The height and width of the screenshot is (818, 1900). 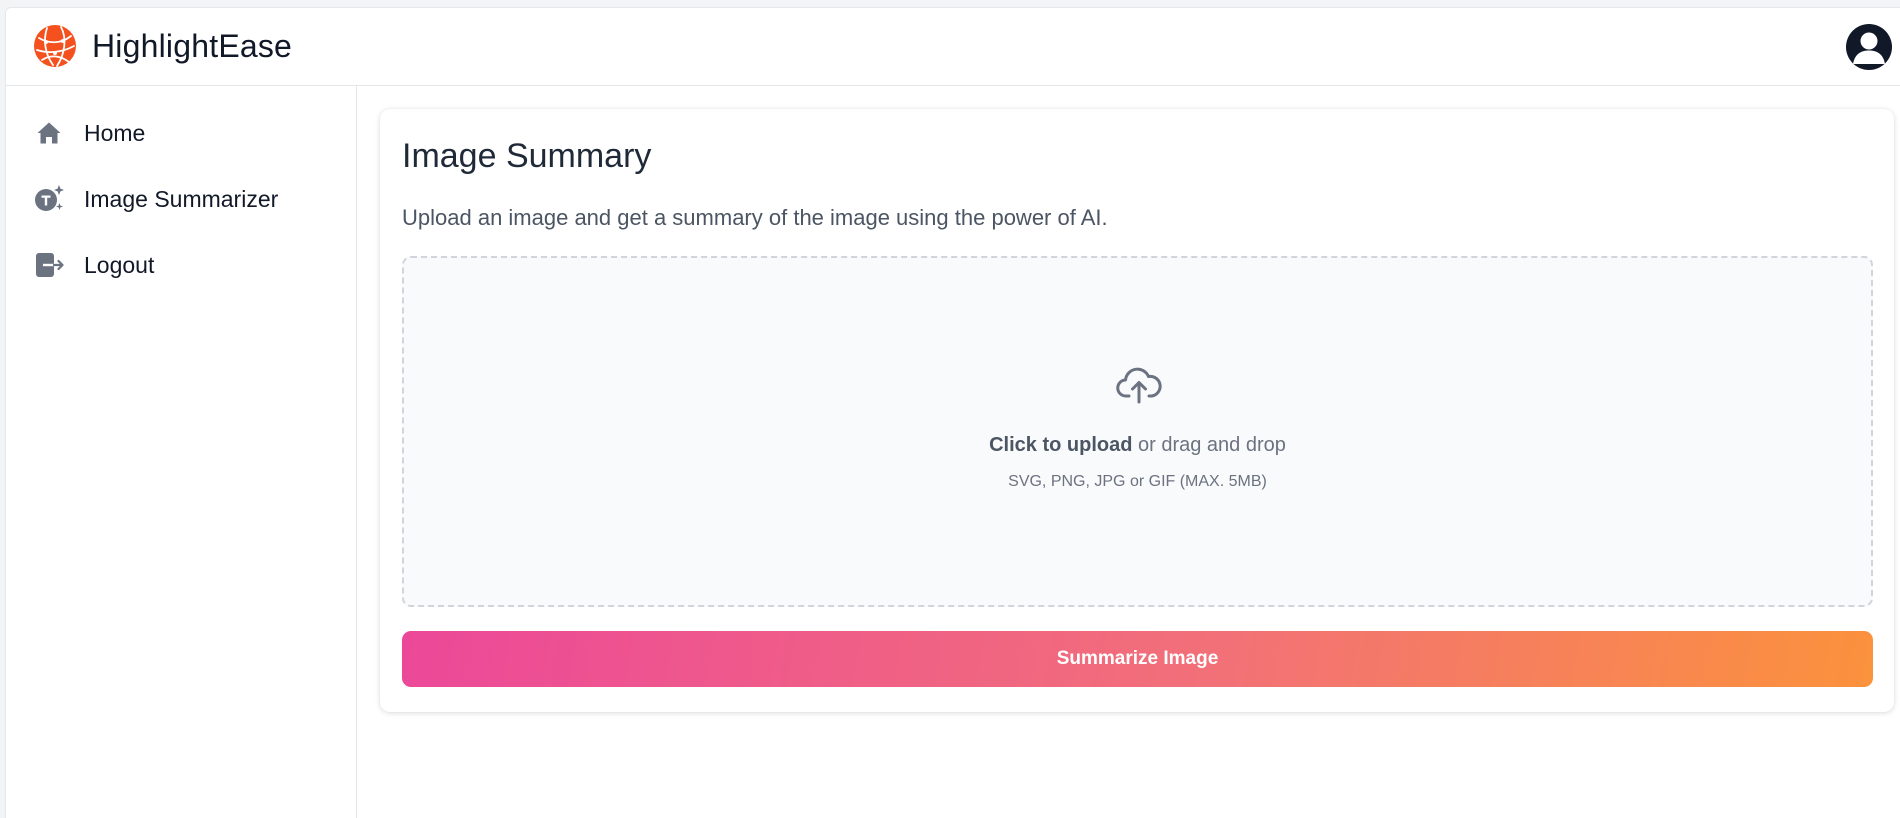 What do you see at coordinates (1060, 445) in the screenshot?
I see `click-to-upload-text: Click to upload` at bounding box center [1060, 445].